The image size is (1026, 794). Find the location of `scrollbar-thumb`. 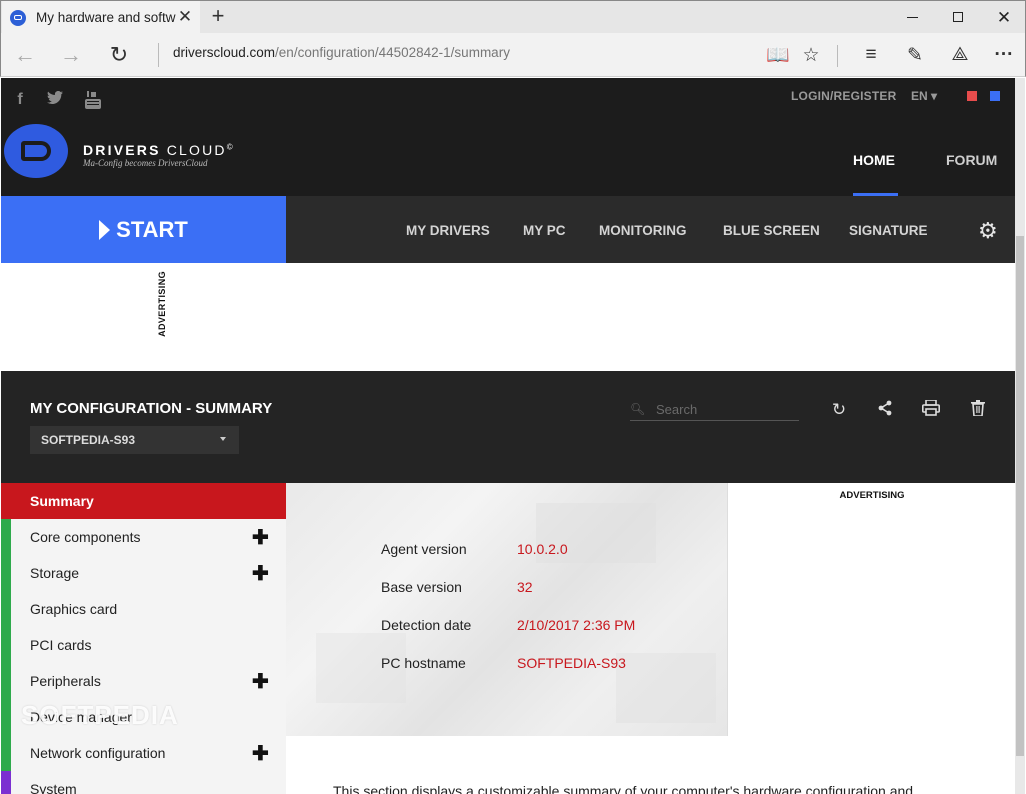

scrollbar-thumb is located at coordinates (1020, 496).